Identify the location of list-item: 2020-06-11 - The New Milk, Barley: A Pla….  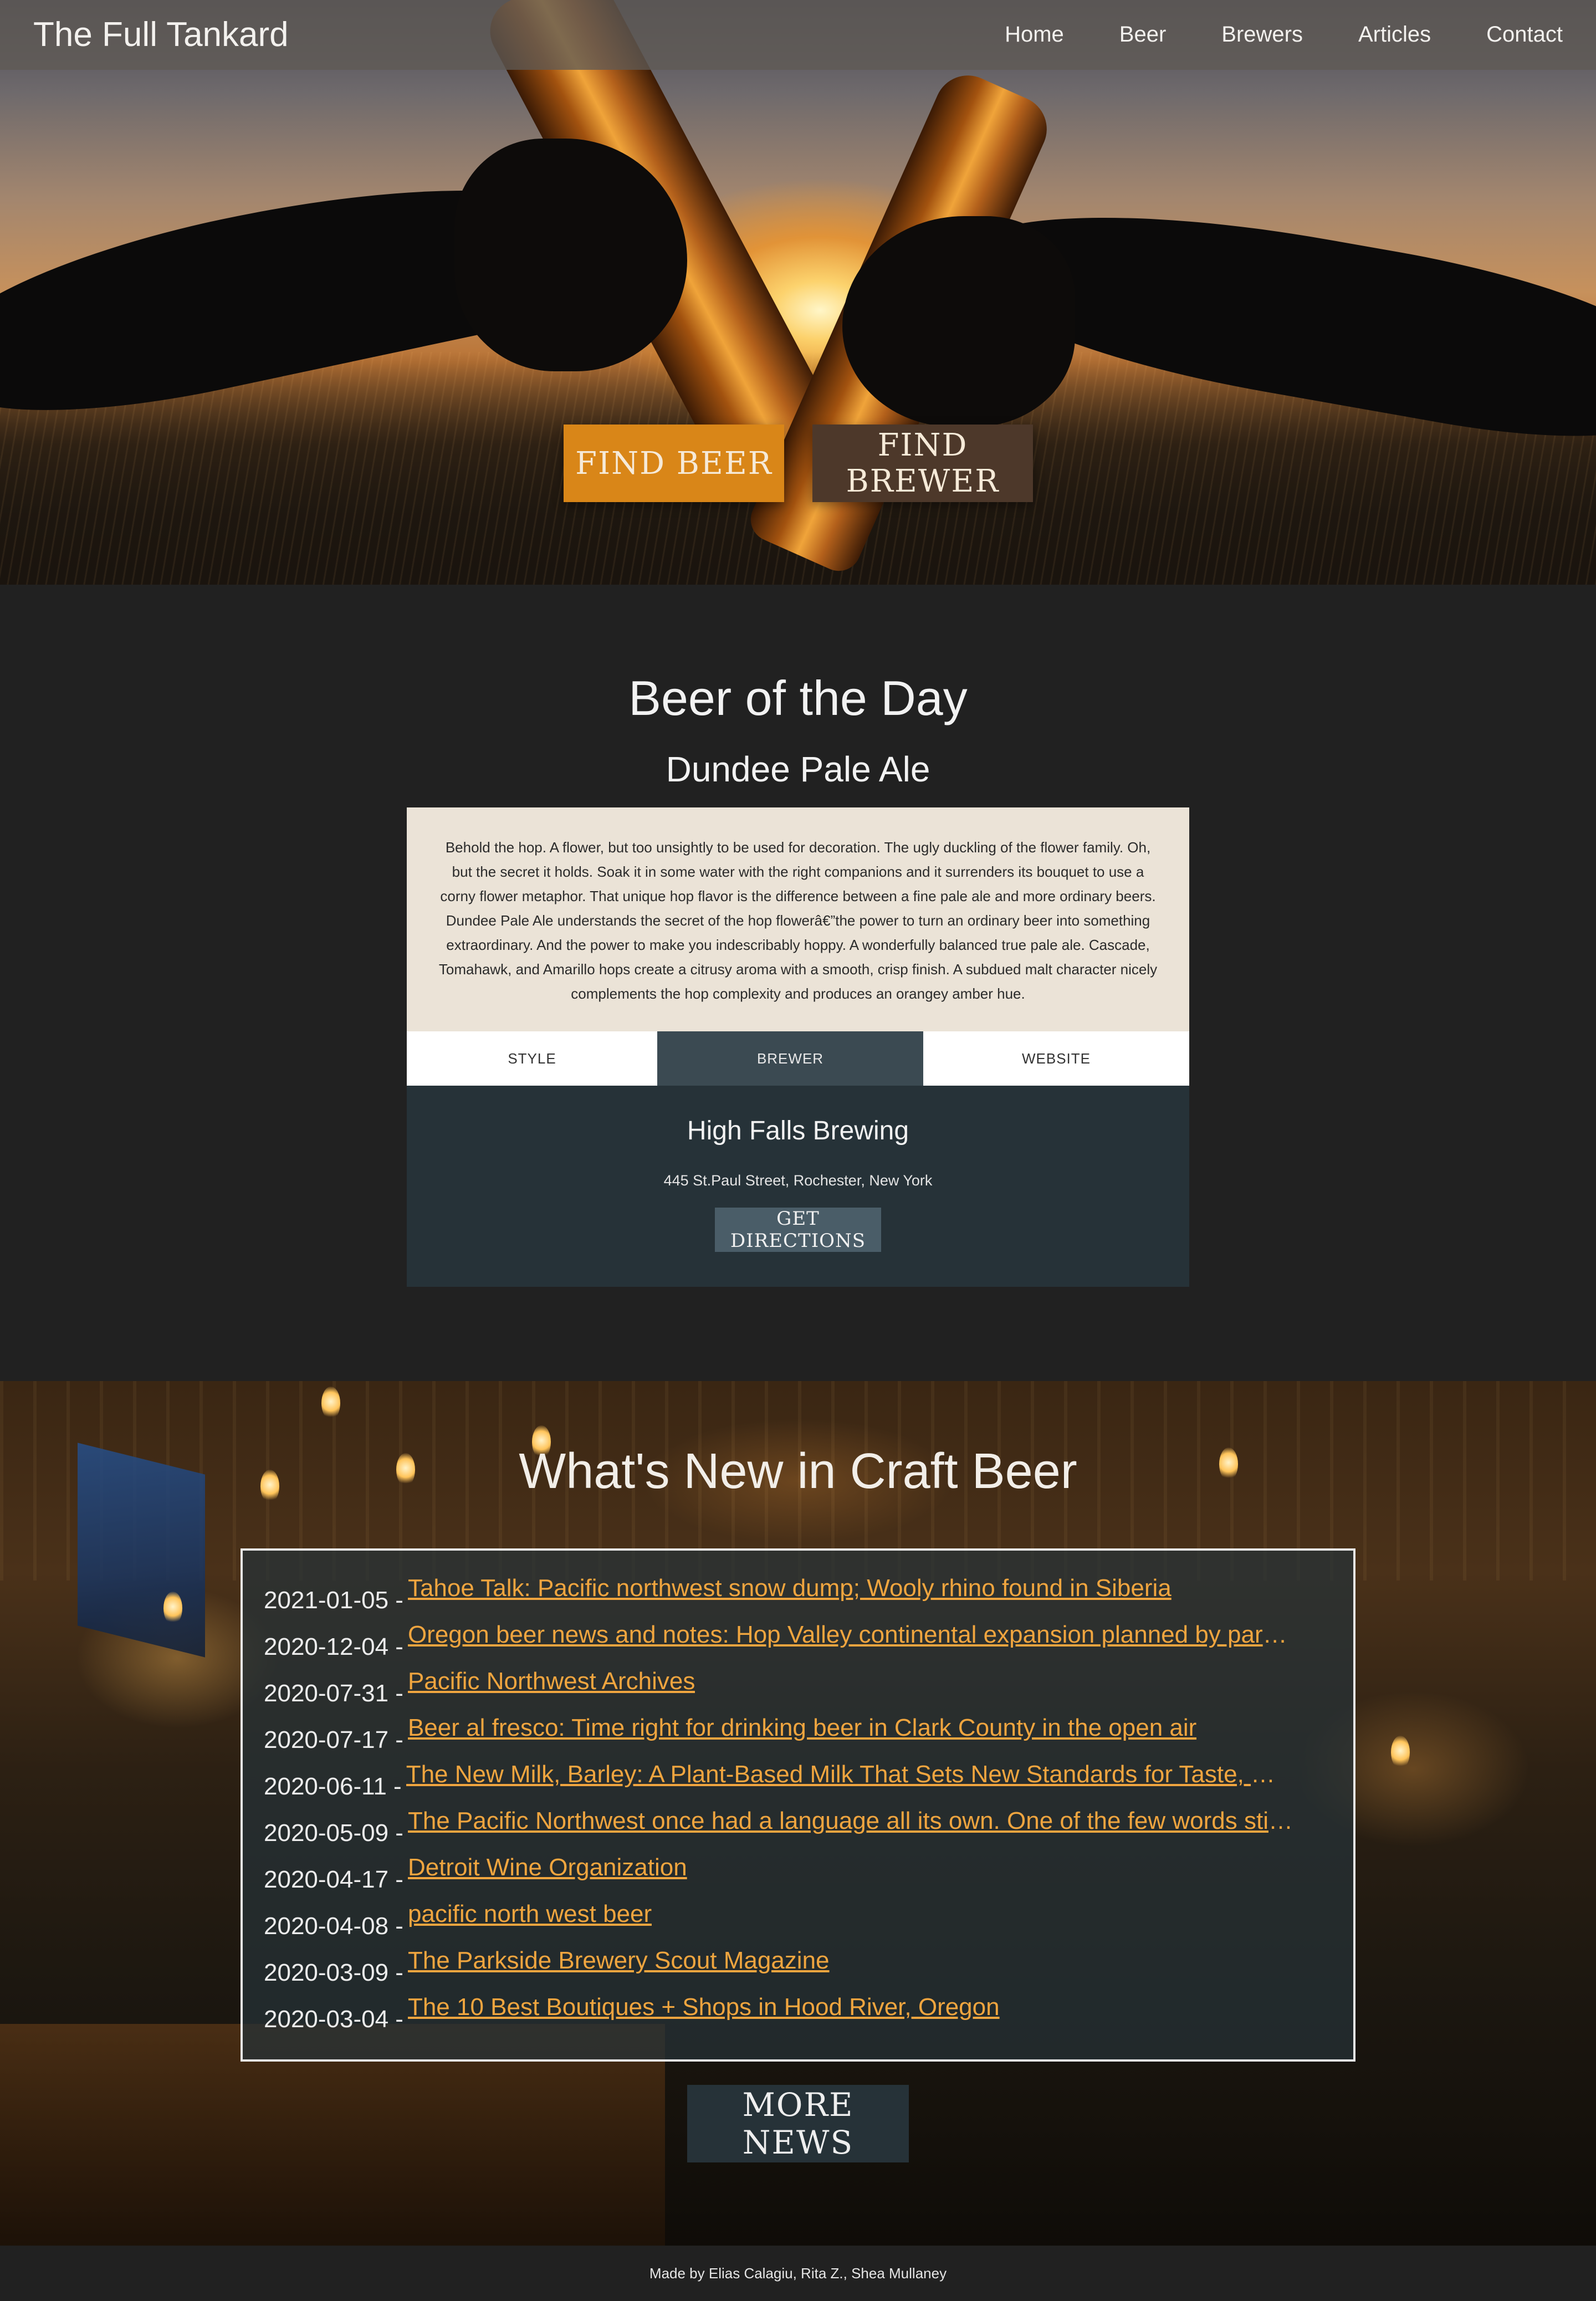
(801, 1781).